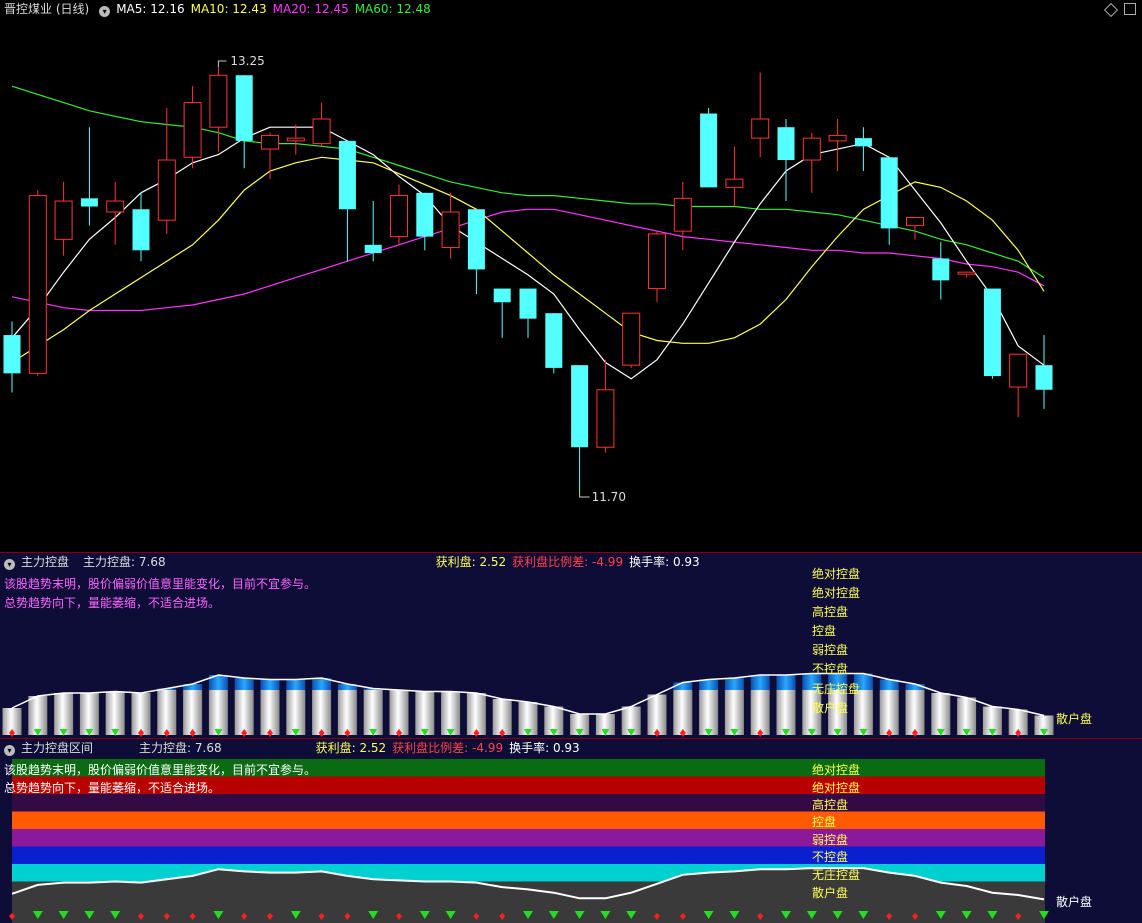  Describe the element at coordinates (150, 9) in the screenshot. I see `ma5-label: MA5: 12.16` at that location.